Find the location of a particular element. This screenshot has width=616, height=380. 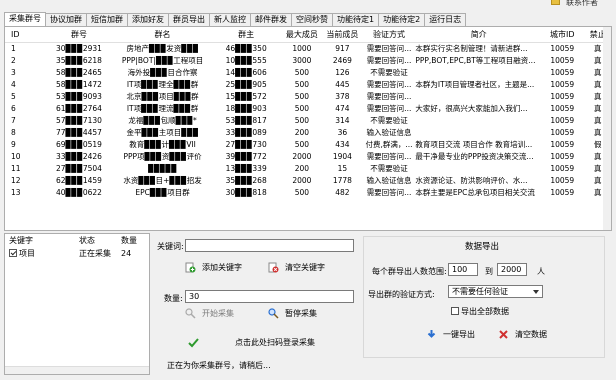

column-header: 最大成员 is located at coordinates (302, 35).